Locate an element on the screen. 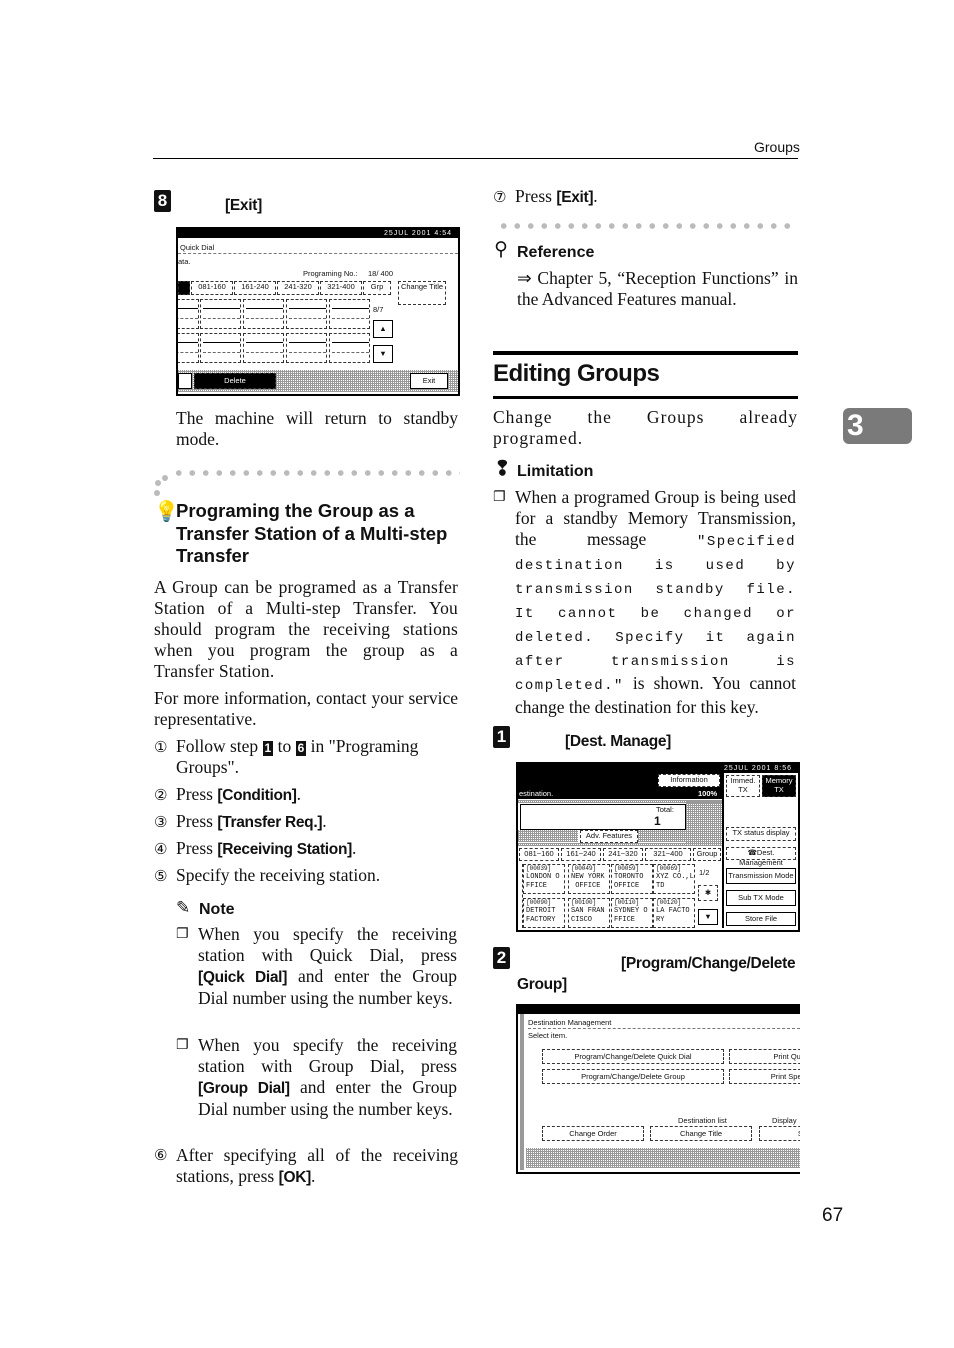  destination-entry: [00049] NEW YORK OFFICE is located at coordinates (589, 879).